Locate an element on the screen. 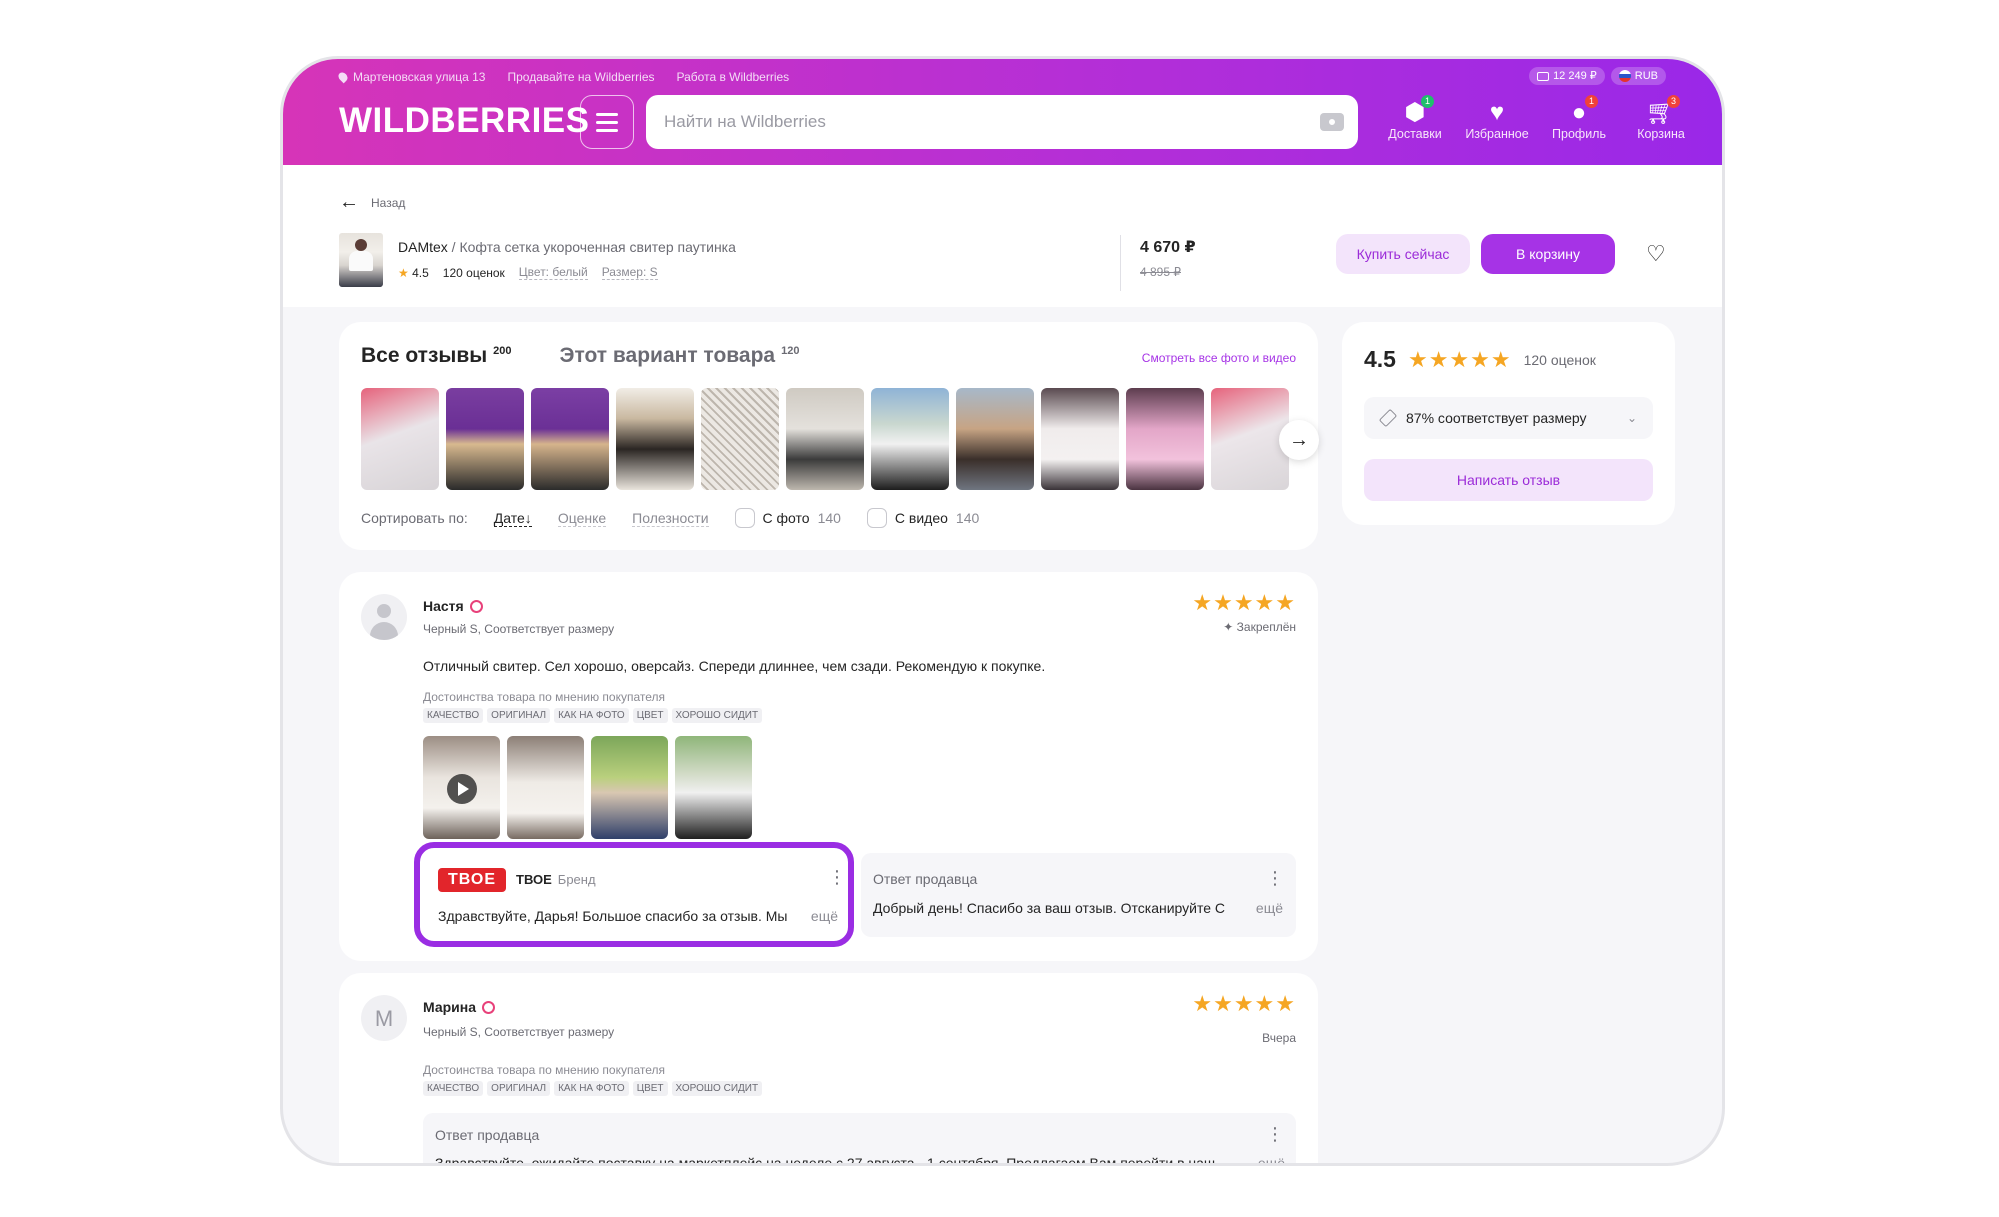  with-video-filter: С видео 140 is located at coordinates (922, 518).